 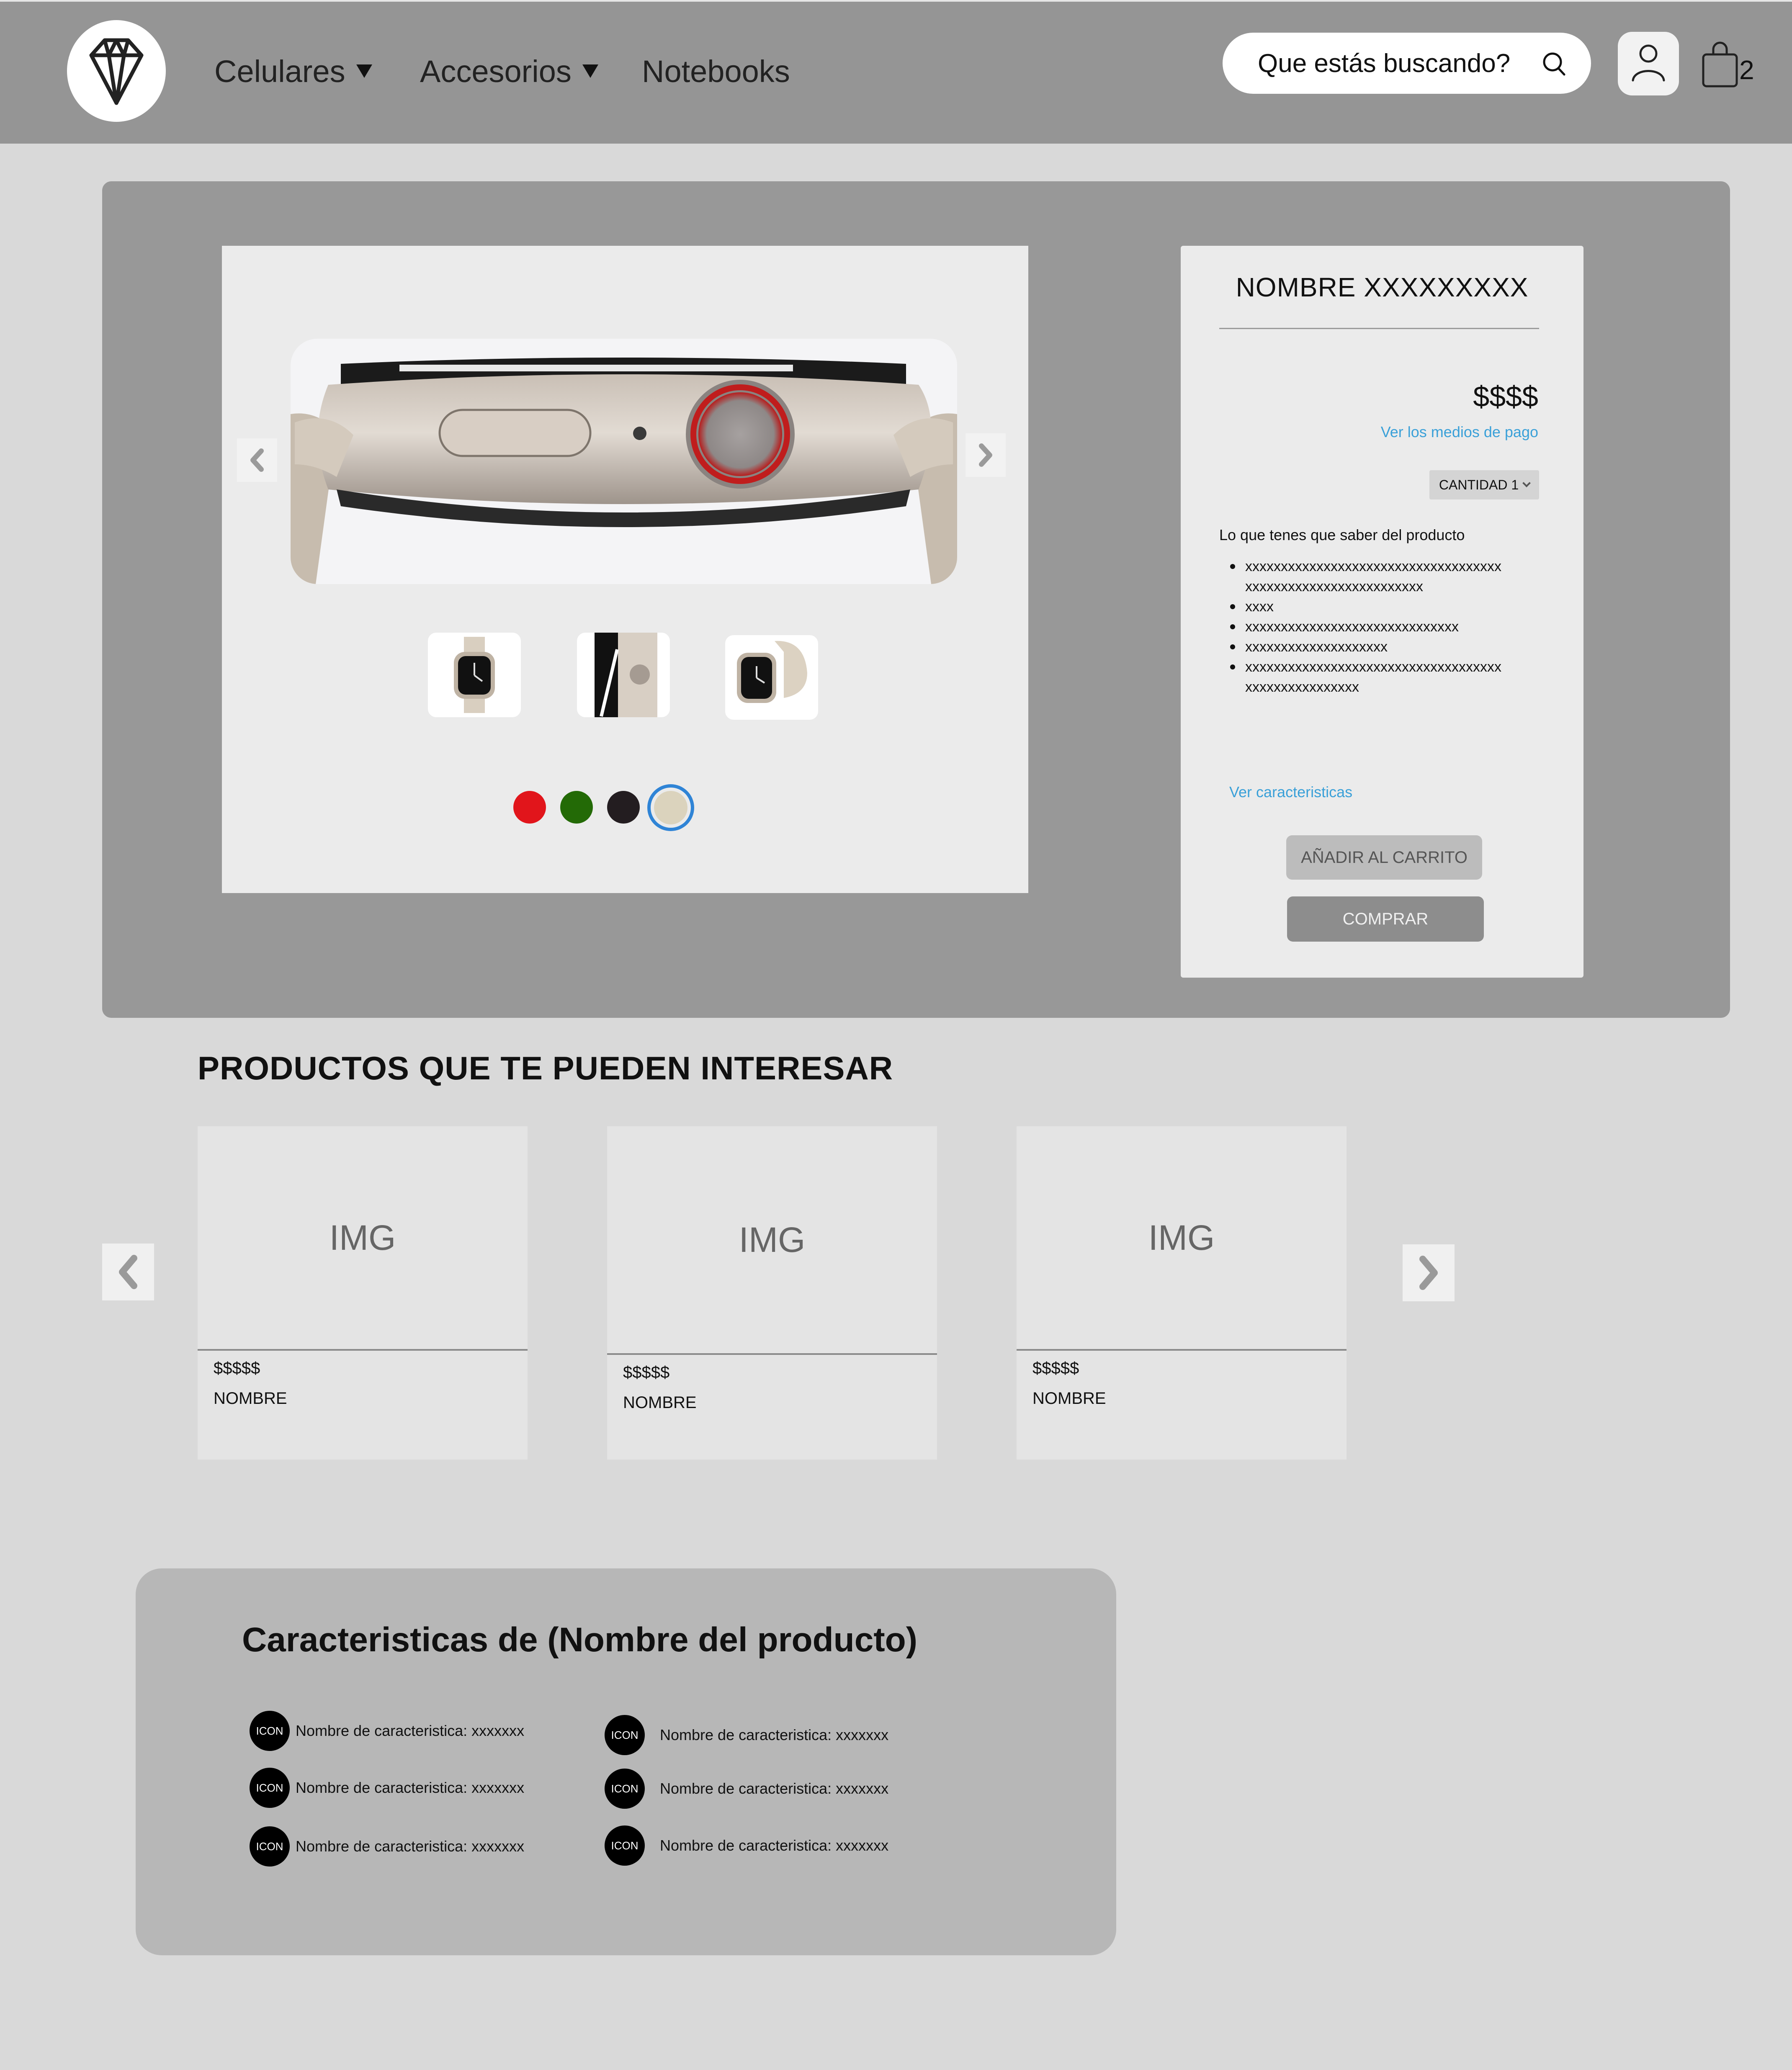 I want to click on nav-notebooks-label: Notebooks, so click(x=716, y=71).